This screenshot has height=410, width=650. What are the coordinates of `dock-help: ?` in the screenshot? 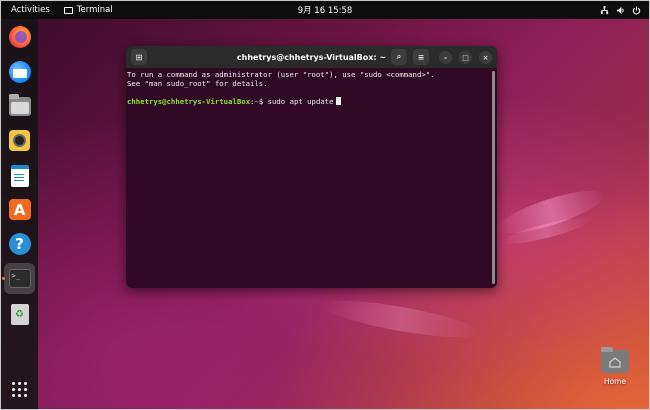 It's located at (19, 243).